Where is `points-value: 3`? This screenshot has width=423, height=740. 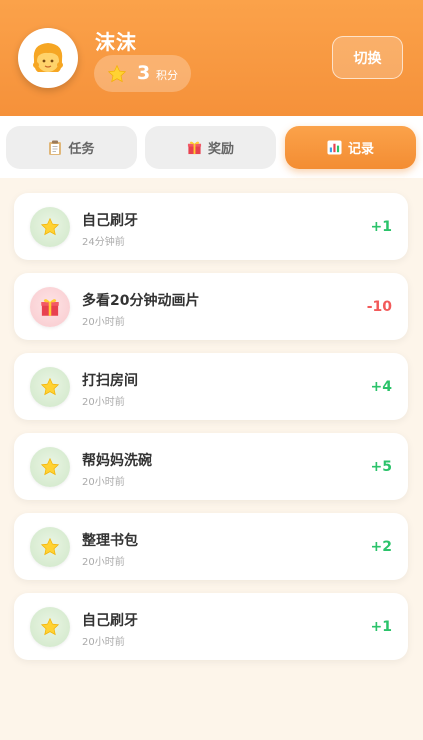 points-value: 3 is located at coordinates (144, 73).